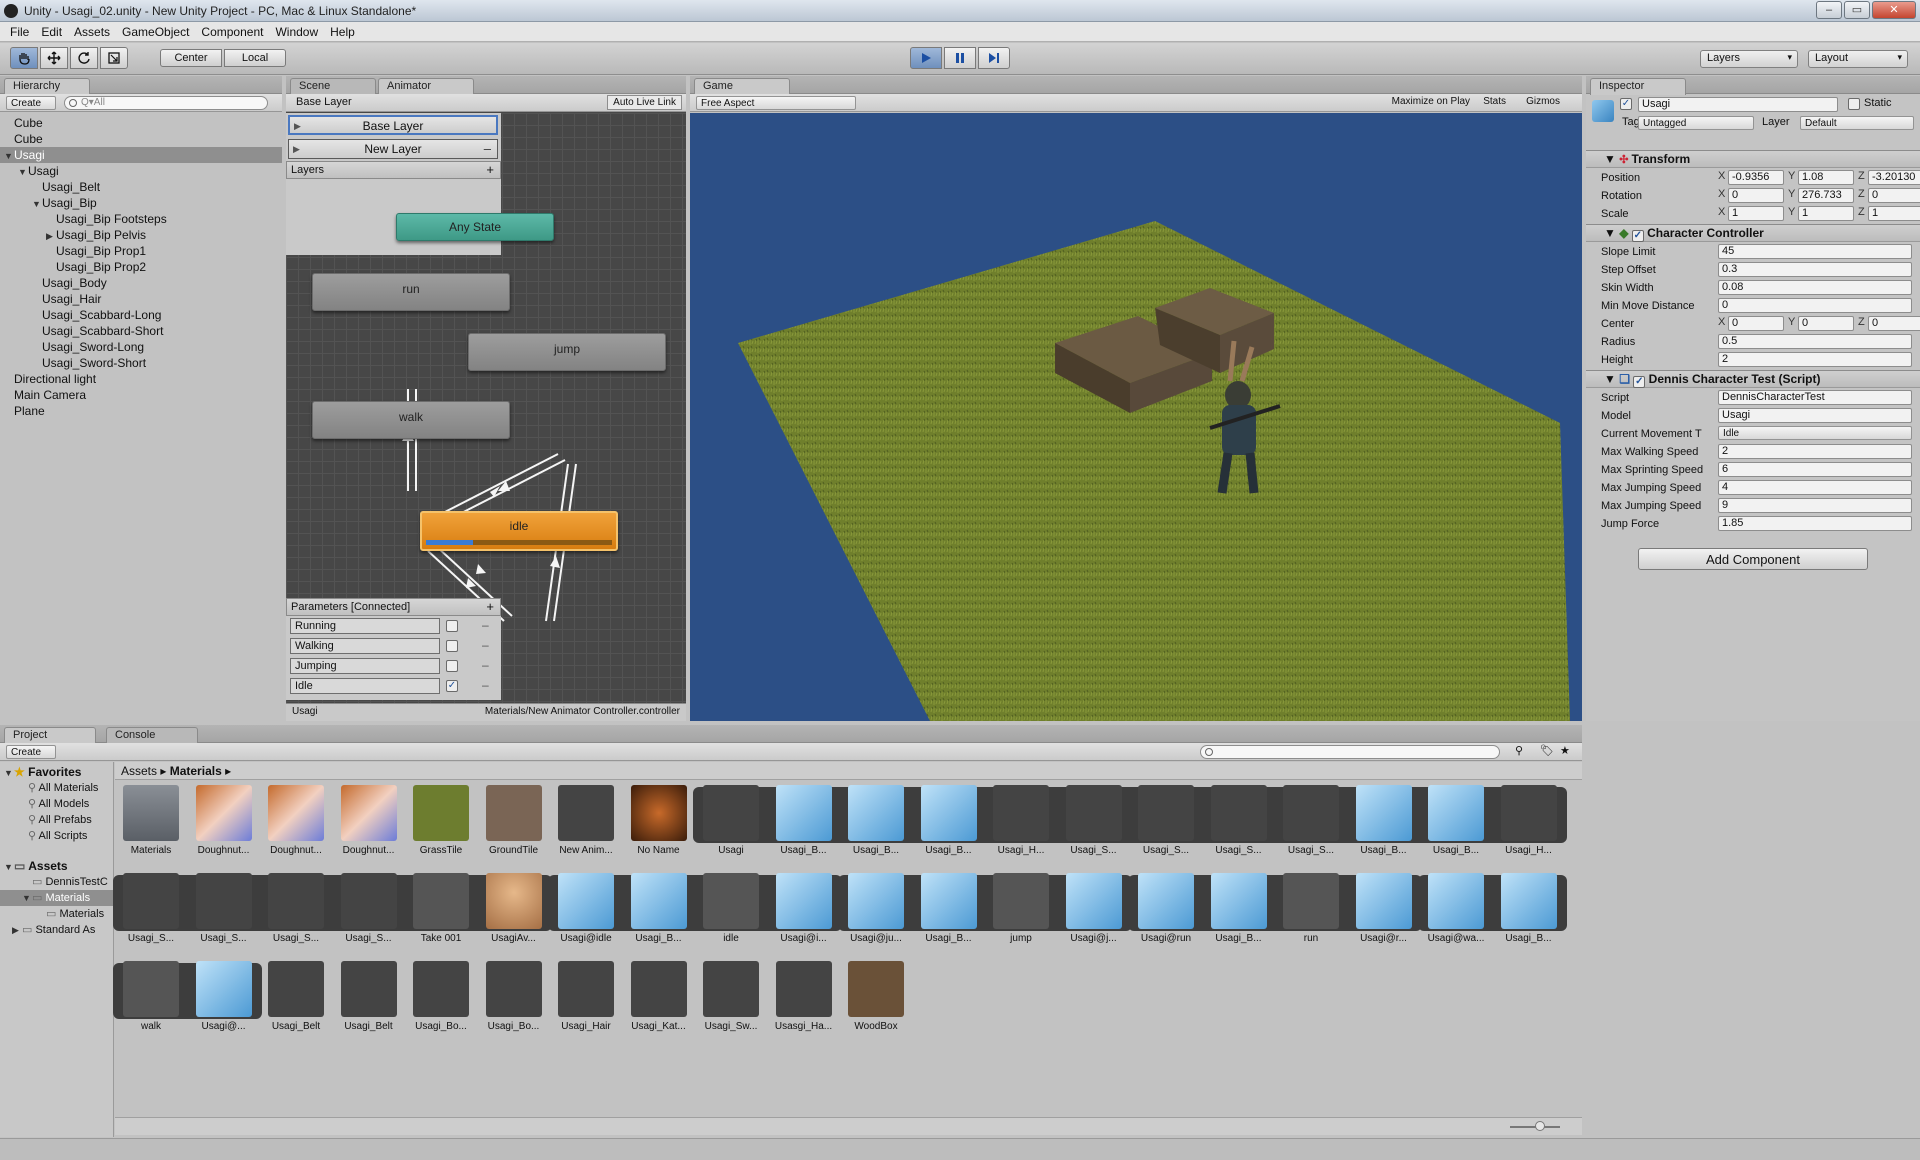 This screenshot has height=1160, width=1920. I want to click on layout-dropdown: Layout, so click(1858, 59).